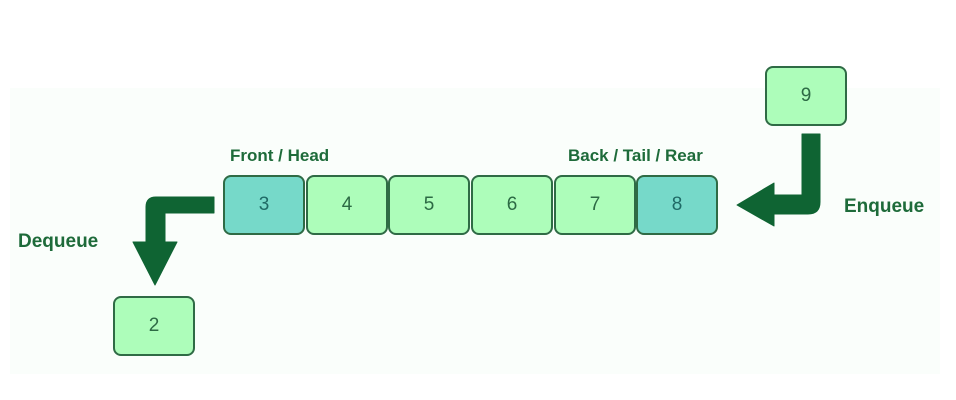 Image resolution: width=956 pixels, height=400 pixels. I want to click on dequeue-arrow-icon, so click(173, 241).